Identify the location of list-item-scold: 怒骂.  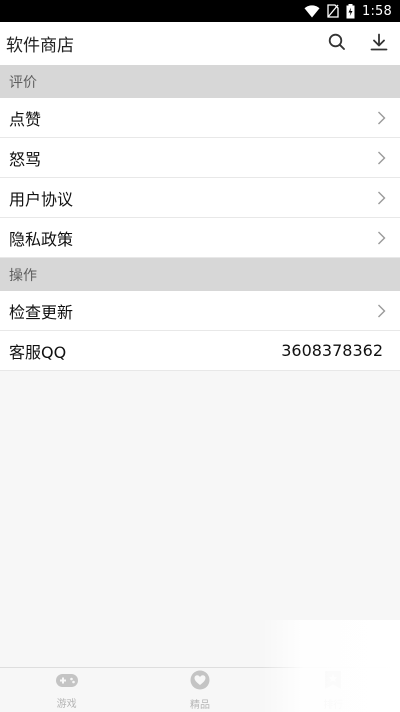
(200, 158).